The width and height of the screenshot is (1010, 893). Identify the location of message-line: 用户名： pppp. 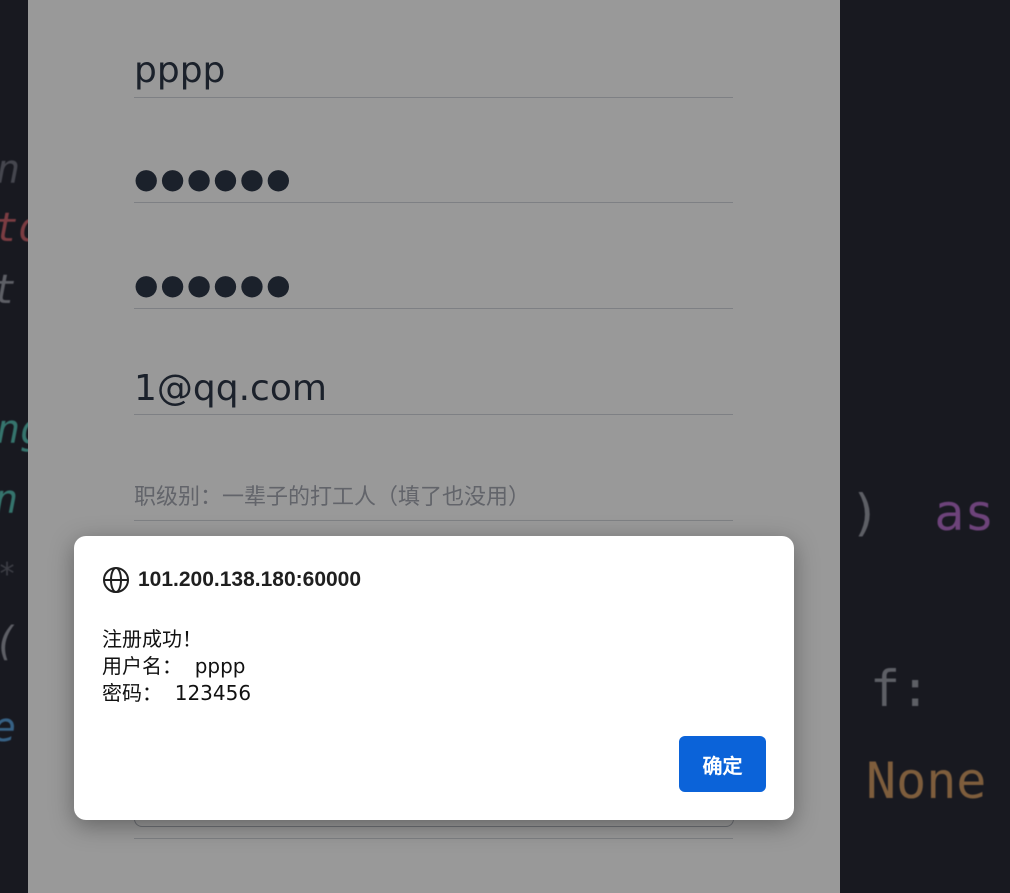
(174, 666).